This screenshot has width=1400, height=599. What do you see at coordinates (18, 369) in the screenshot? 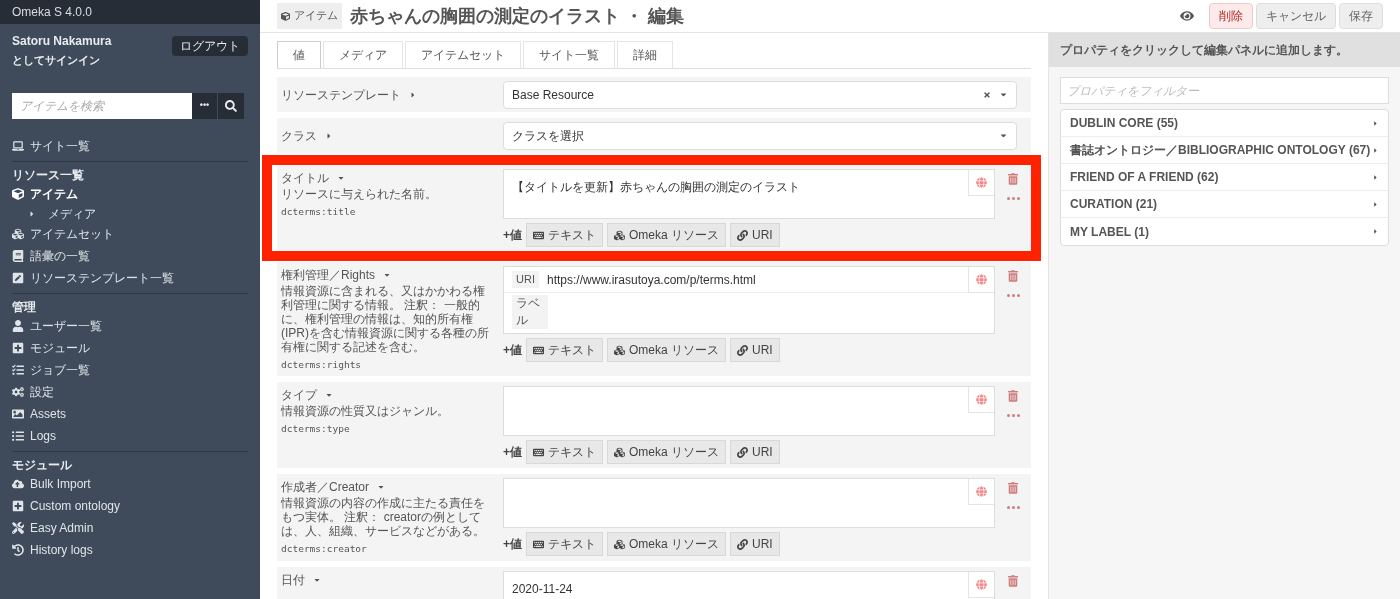
I see `checklist-icon` at bounding box center [18, 369].